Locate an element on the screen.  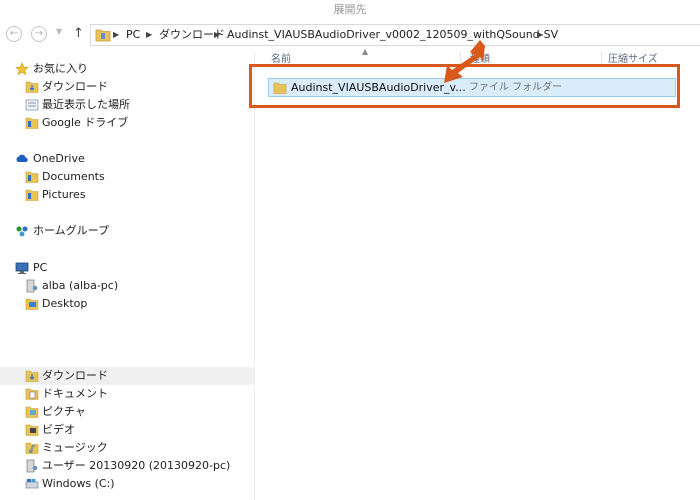
drive-icon is located at coordinates (32, 484).